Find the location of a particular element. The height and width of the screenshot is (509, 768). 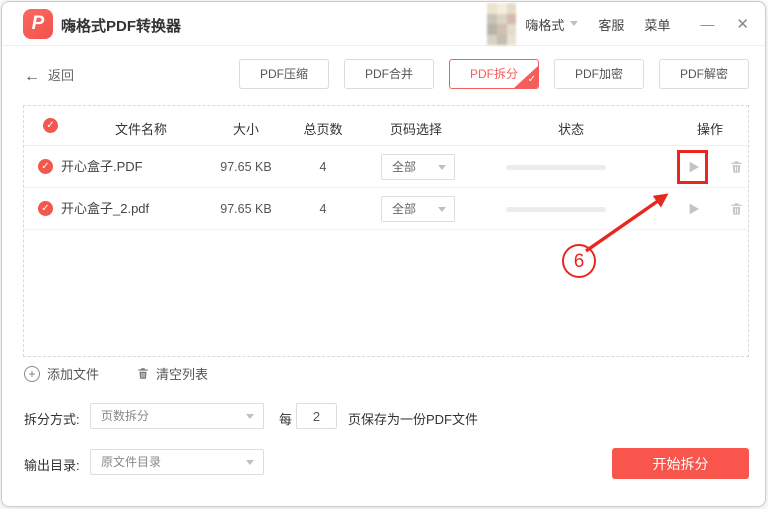

customer-service-link: 客服 is located at coordinates (611, 24).